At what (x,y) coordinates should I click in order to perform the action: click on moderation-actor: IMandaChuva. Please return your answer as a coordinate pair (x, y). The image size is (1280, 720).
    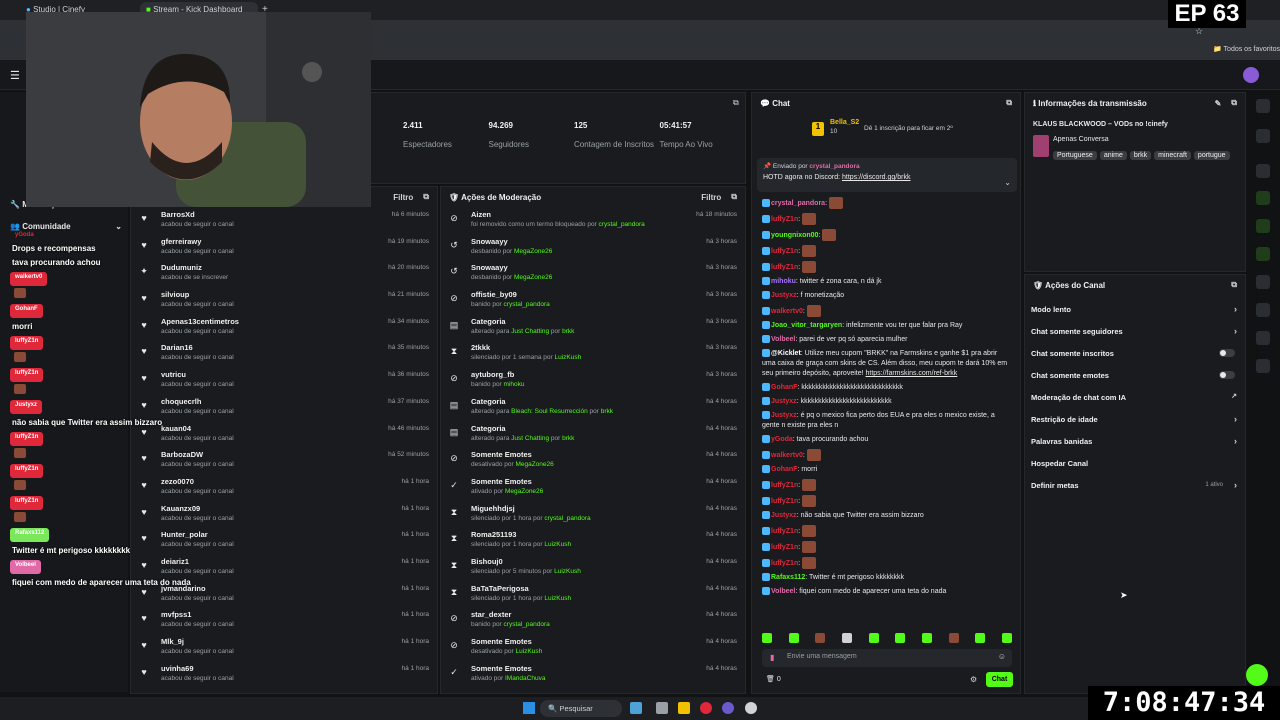
    Looking at the image, I should click on (525, 678).